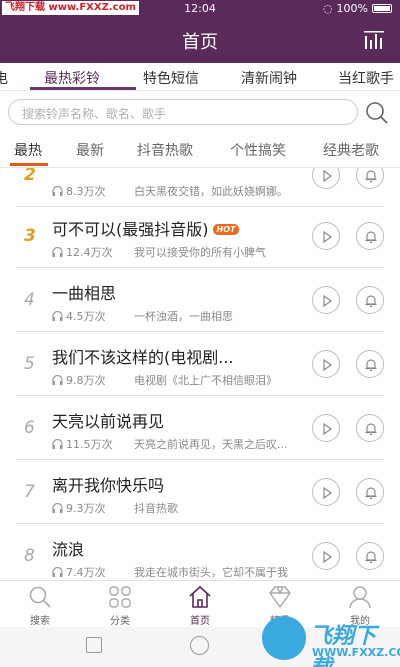 Image resolution: width=400 pixels, height=667 pixels. Describe the element at coordinates (284, 638) in the screenshot. I see `logo-icon` at that location.